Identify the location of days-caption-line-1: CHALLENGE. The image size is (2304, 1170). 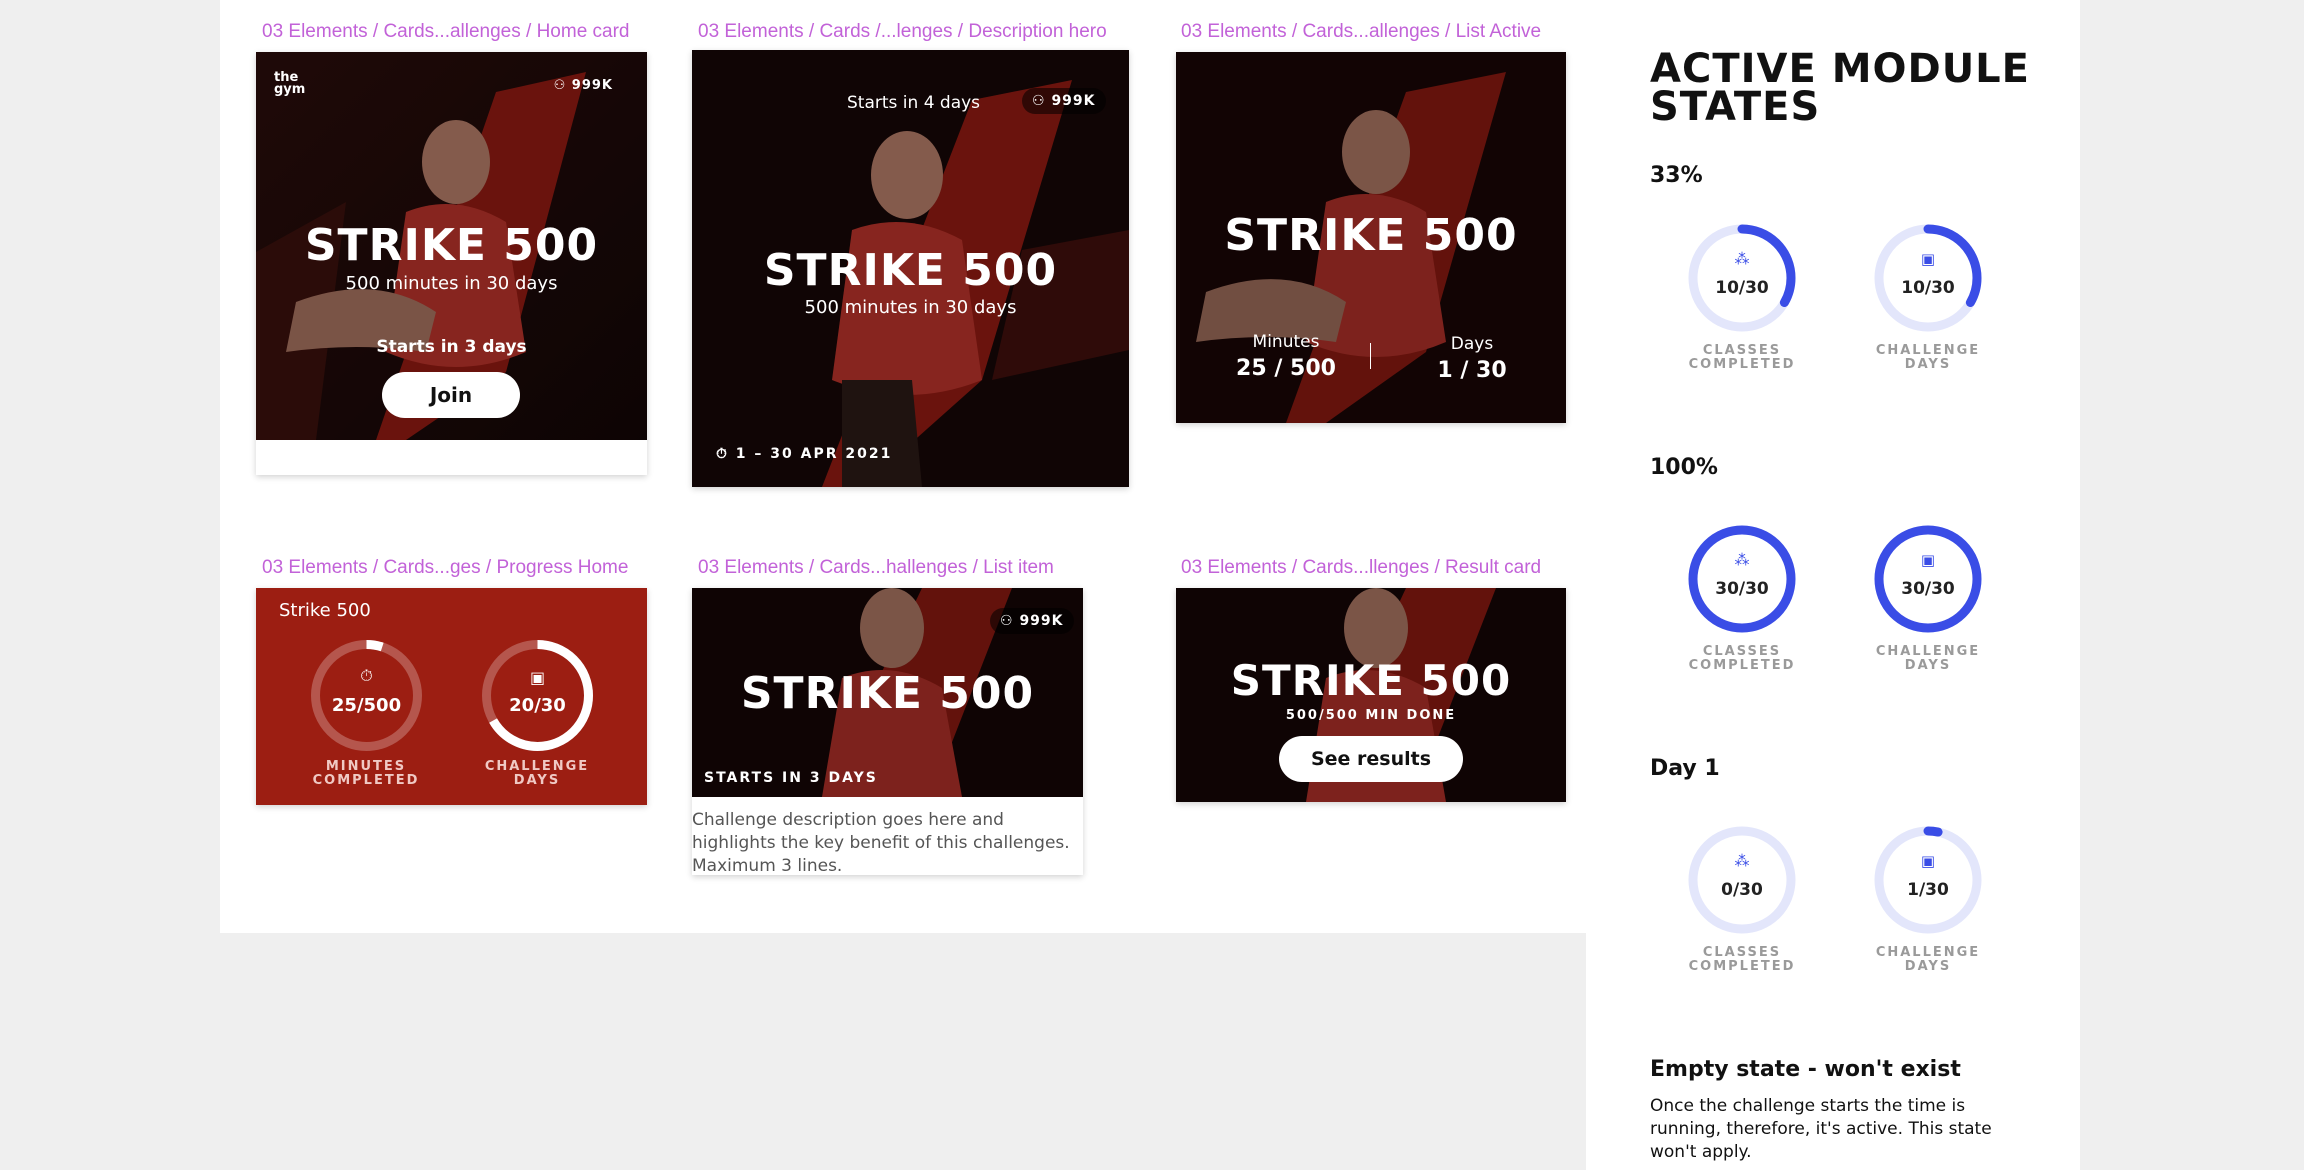
(537, 766).